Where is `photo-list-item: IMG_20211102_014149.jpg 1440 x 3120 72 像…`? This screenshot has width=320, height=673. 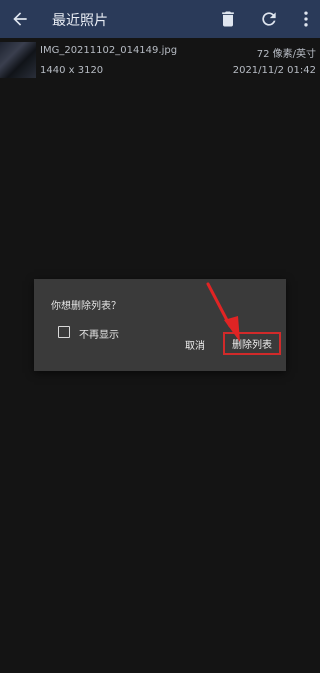
photo-list-item: IMG_20211102_014149.jpg 1440 x 3120 72 像… is located at coordinates (160, 61).